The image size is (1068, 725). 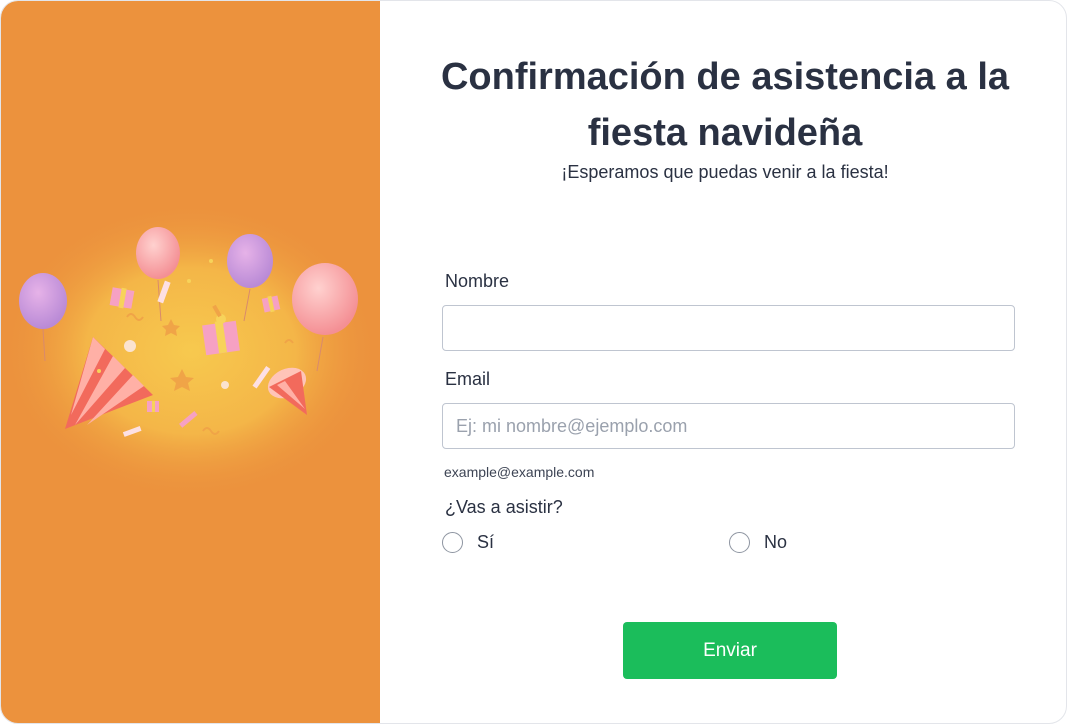 I want to click on radio-option-yes: Sí, so click(x=468, y=542).